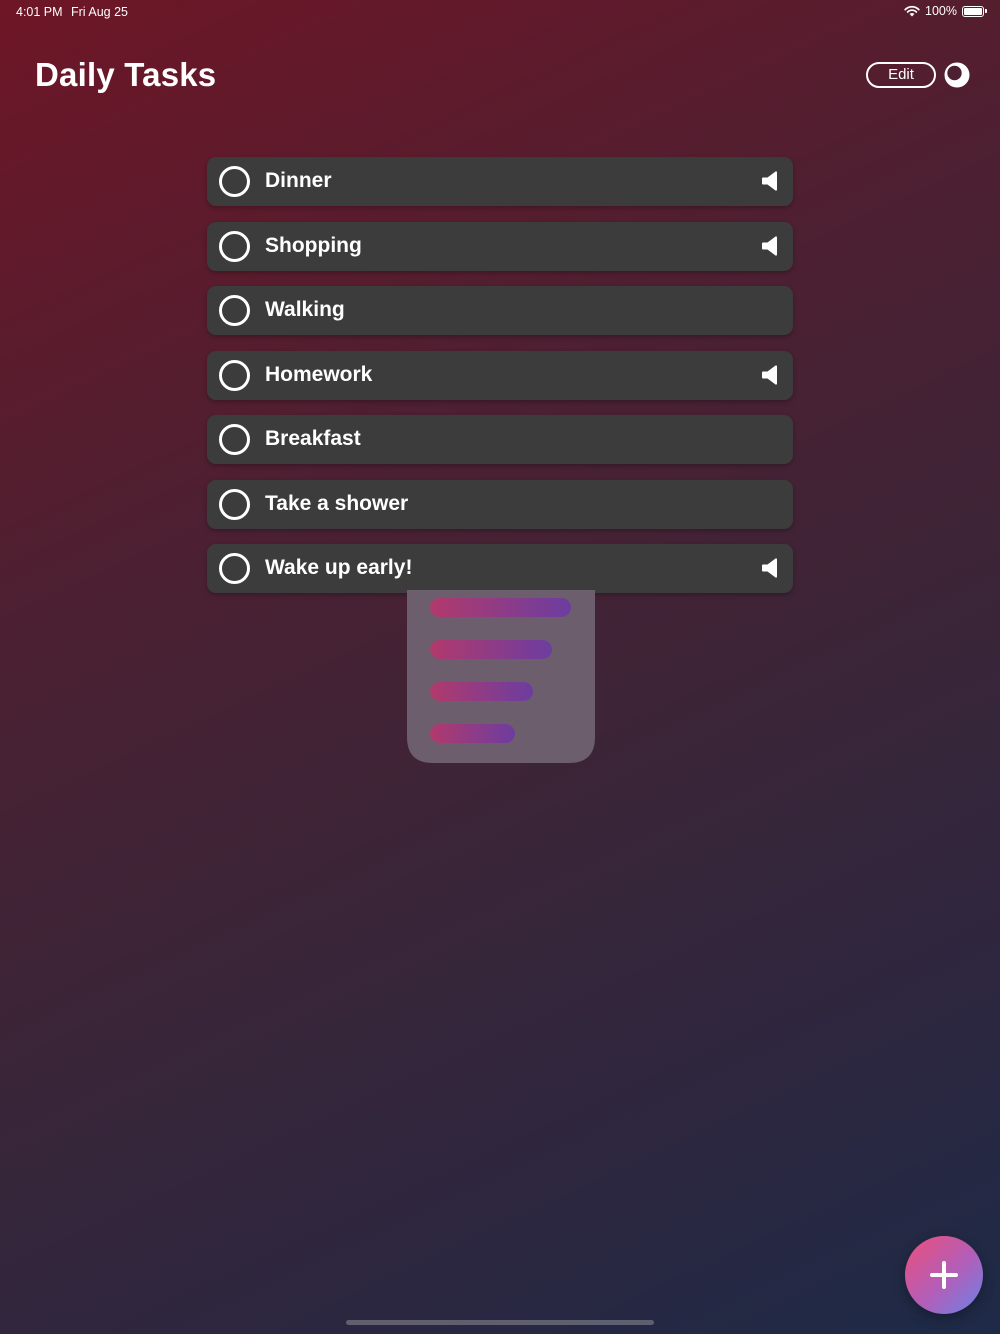 The image size is (1000, 1334). I want to click on task-row: Wake up early!, so click(500, 568).